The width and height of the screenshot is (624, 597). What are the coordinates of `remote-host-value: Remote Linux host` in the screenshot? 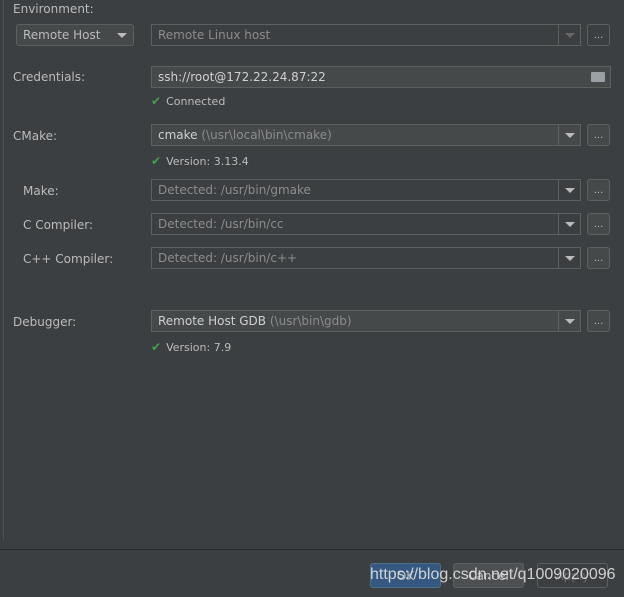 It's located at (214, 35).